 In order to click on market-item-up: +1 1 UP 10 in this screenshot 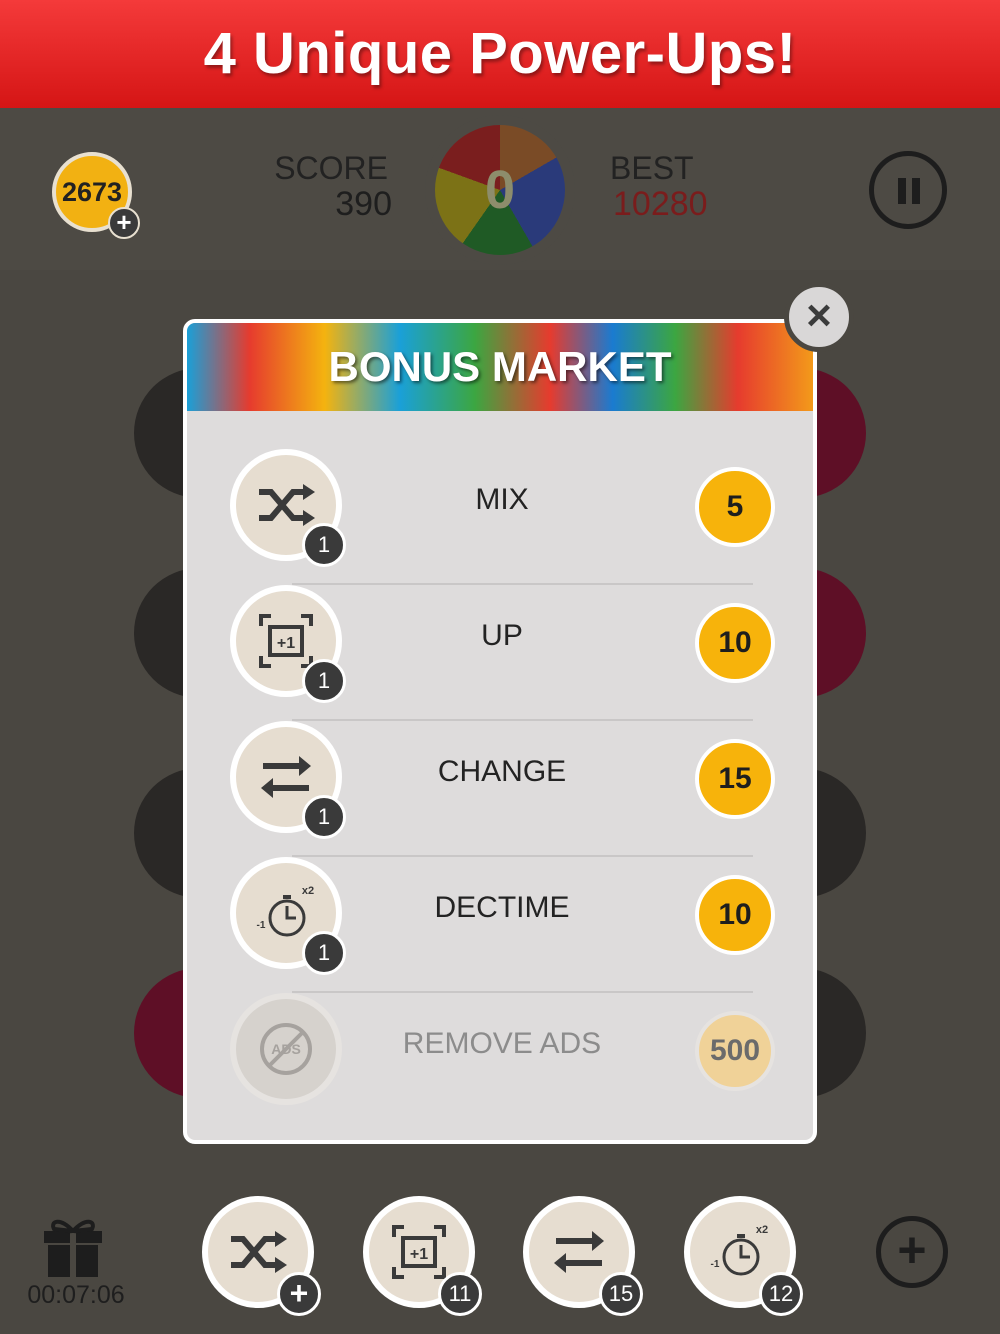, I will do `click(500, 653)`.